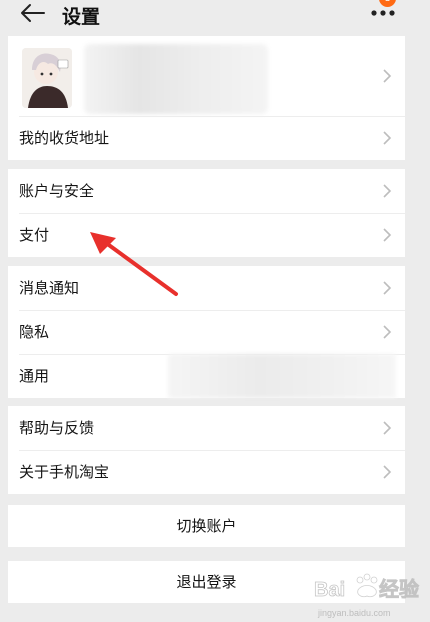 The height and width of the screenshot is (622, 430). What do you see at coordinates (81, 17) in the screenshot?
I see `page-title: 设置` at bounding box center [81, 17].